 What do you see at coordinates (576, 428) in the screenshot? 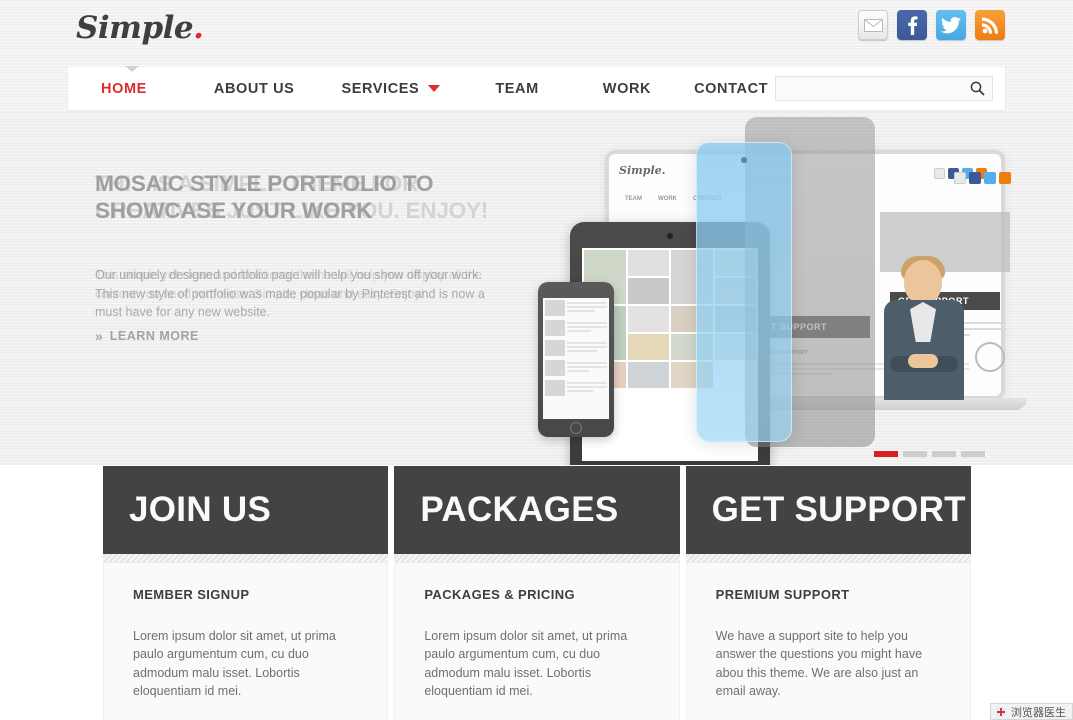
I see `home-button-icon` at bounding box center [576, 428].